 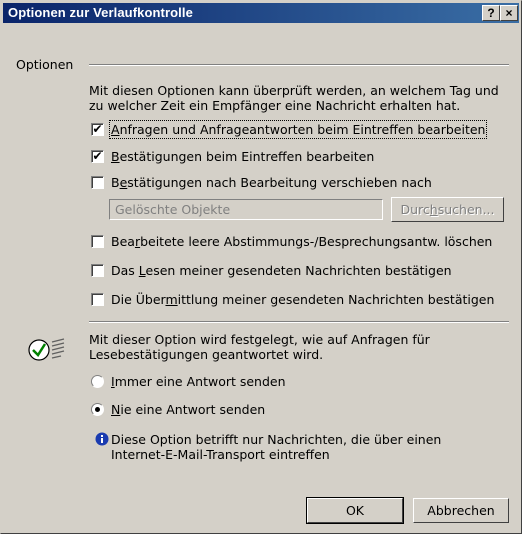 What do you see at coordinates (220, 454) in the screenshot?
I see `info-text-line2: Internet-E-Mail-Transport eintreffen` at bounding box center [220, 454].